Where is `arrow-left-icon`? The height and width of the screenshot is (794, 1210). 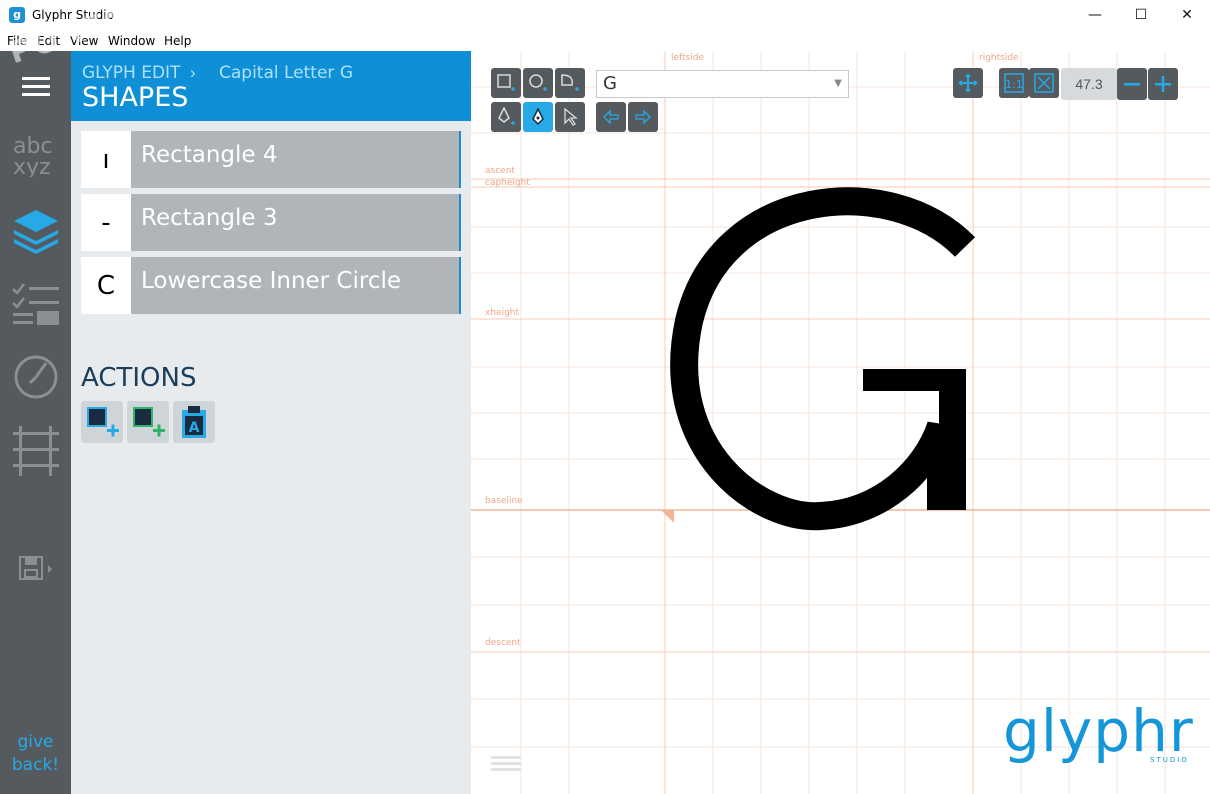
arrow-left-icon is located at coordinates (611, 117).